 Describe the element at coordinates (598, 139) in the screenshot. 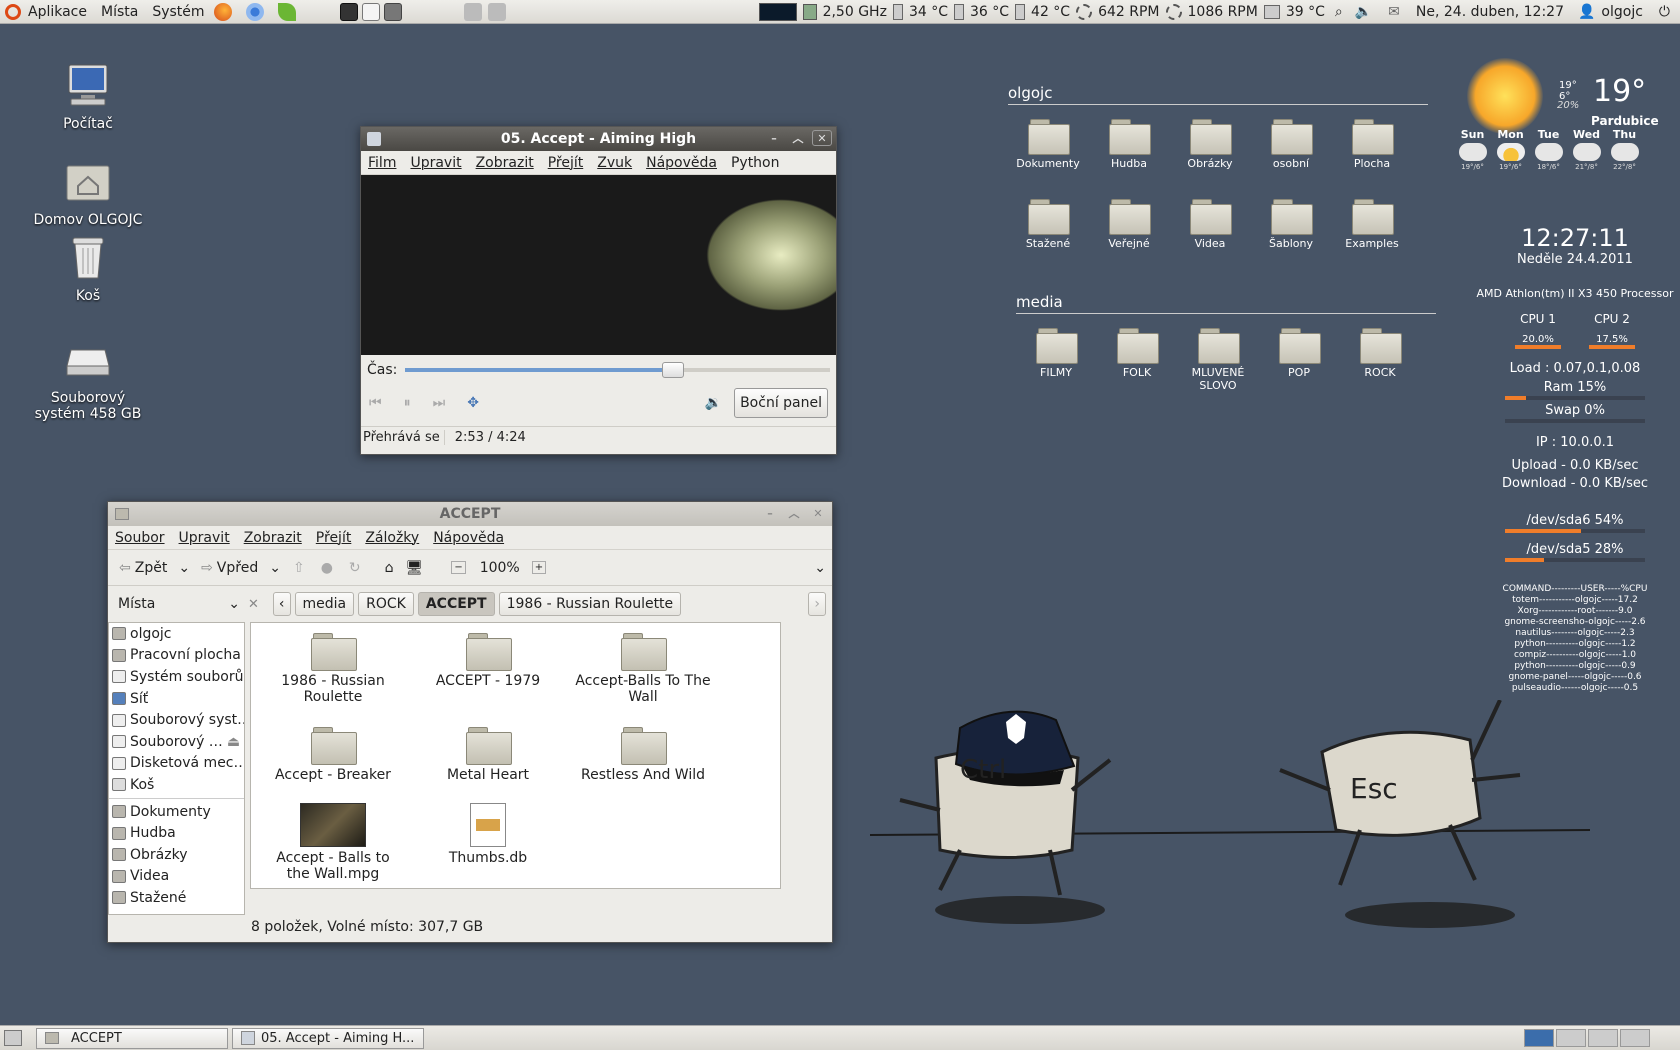

I see `totem-titlebar: 05. Accept - Aiming High – ︿ ✕` at that location.